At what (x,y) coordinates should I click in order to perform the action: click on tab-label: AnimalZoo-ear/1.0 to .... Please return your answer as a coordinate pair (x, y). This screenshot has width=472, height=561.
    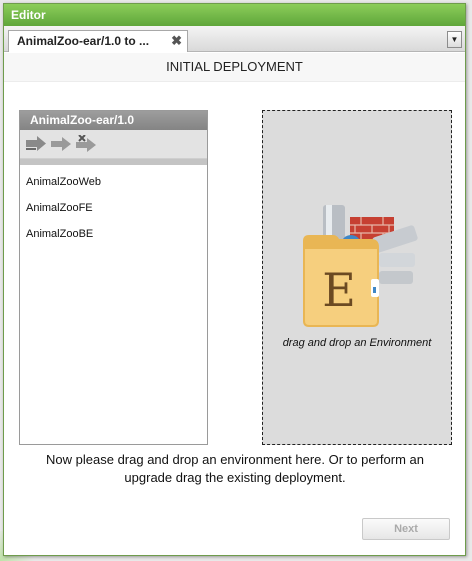
    Looking at the image, I should click on (83, 41).